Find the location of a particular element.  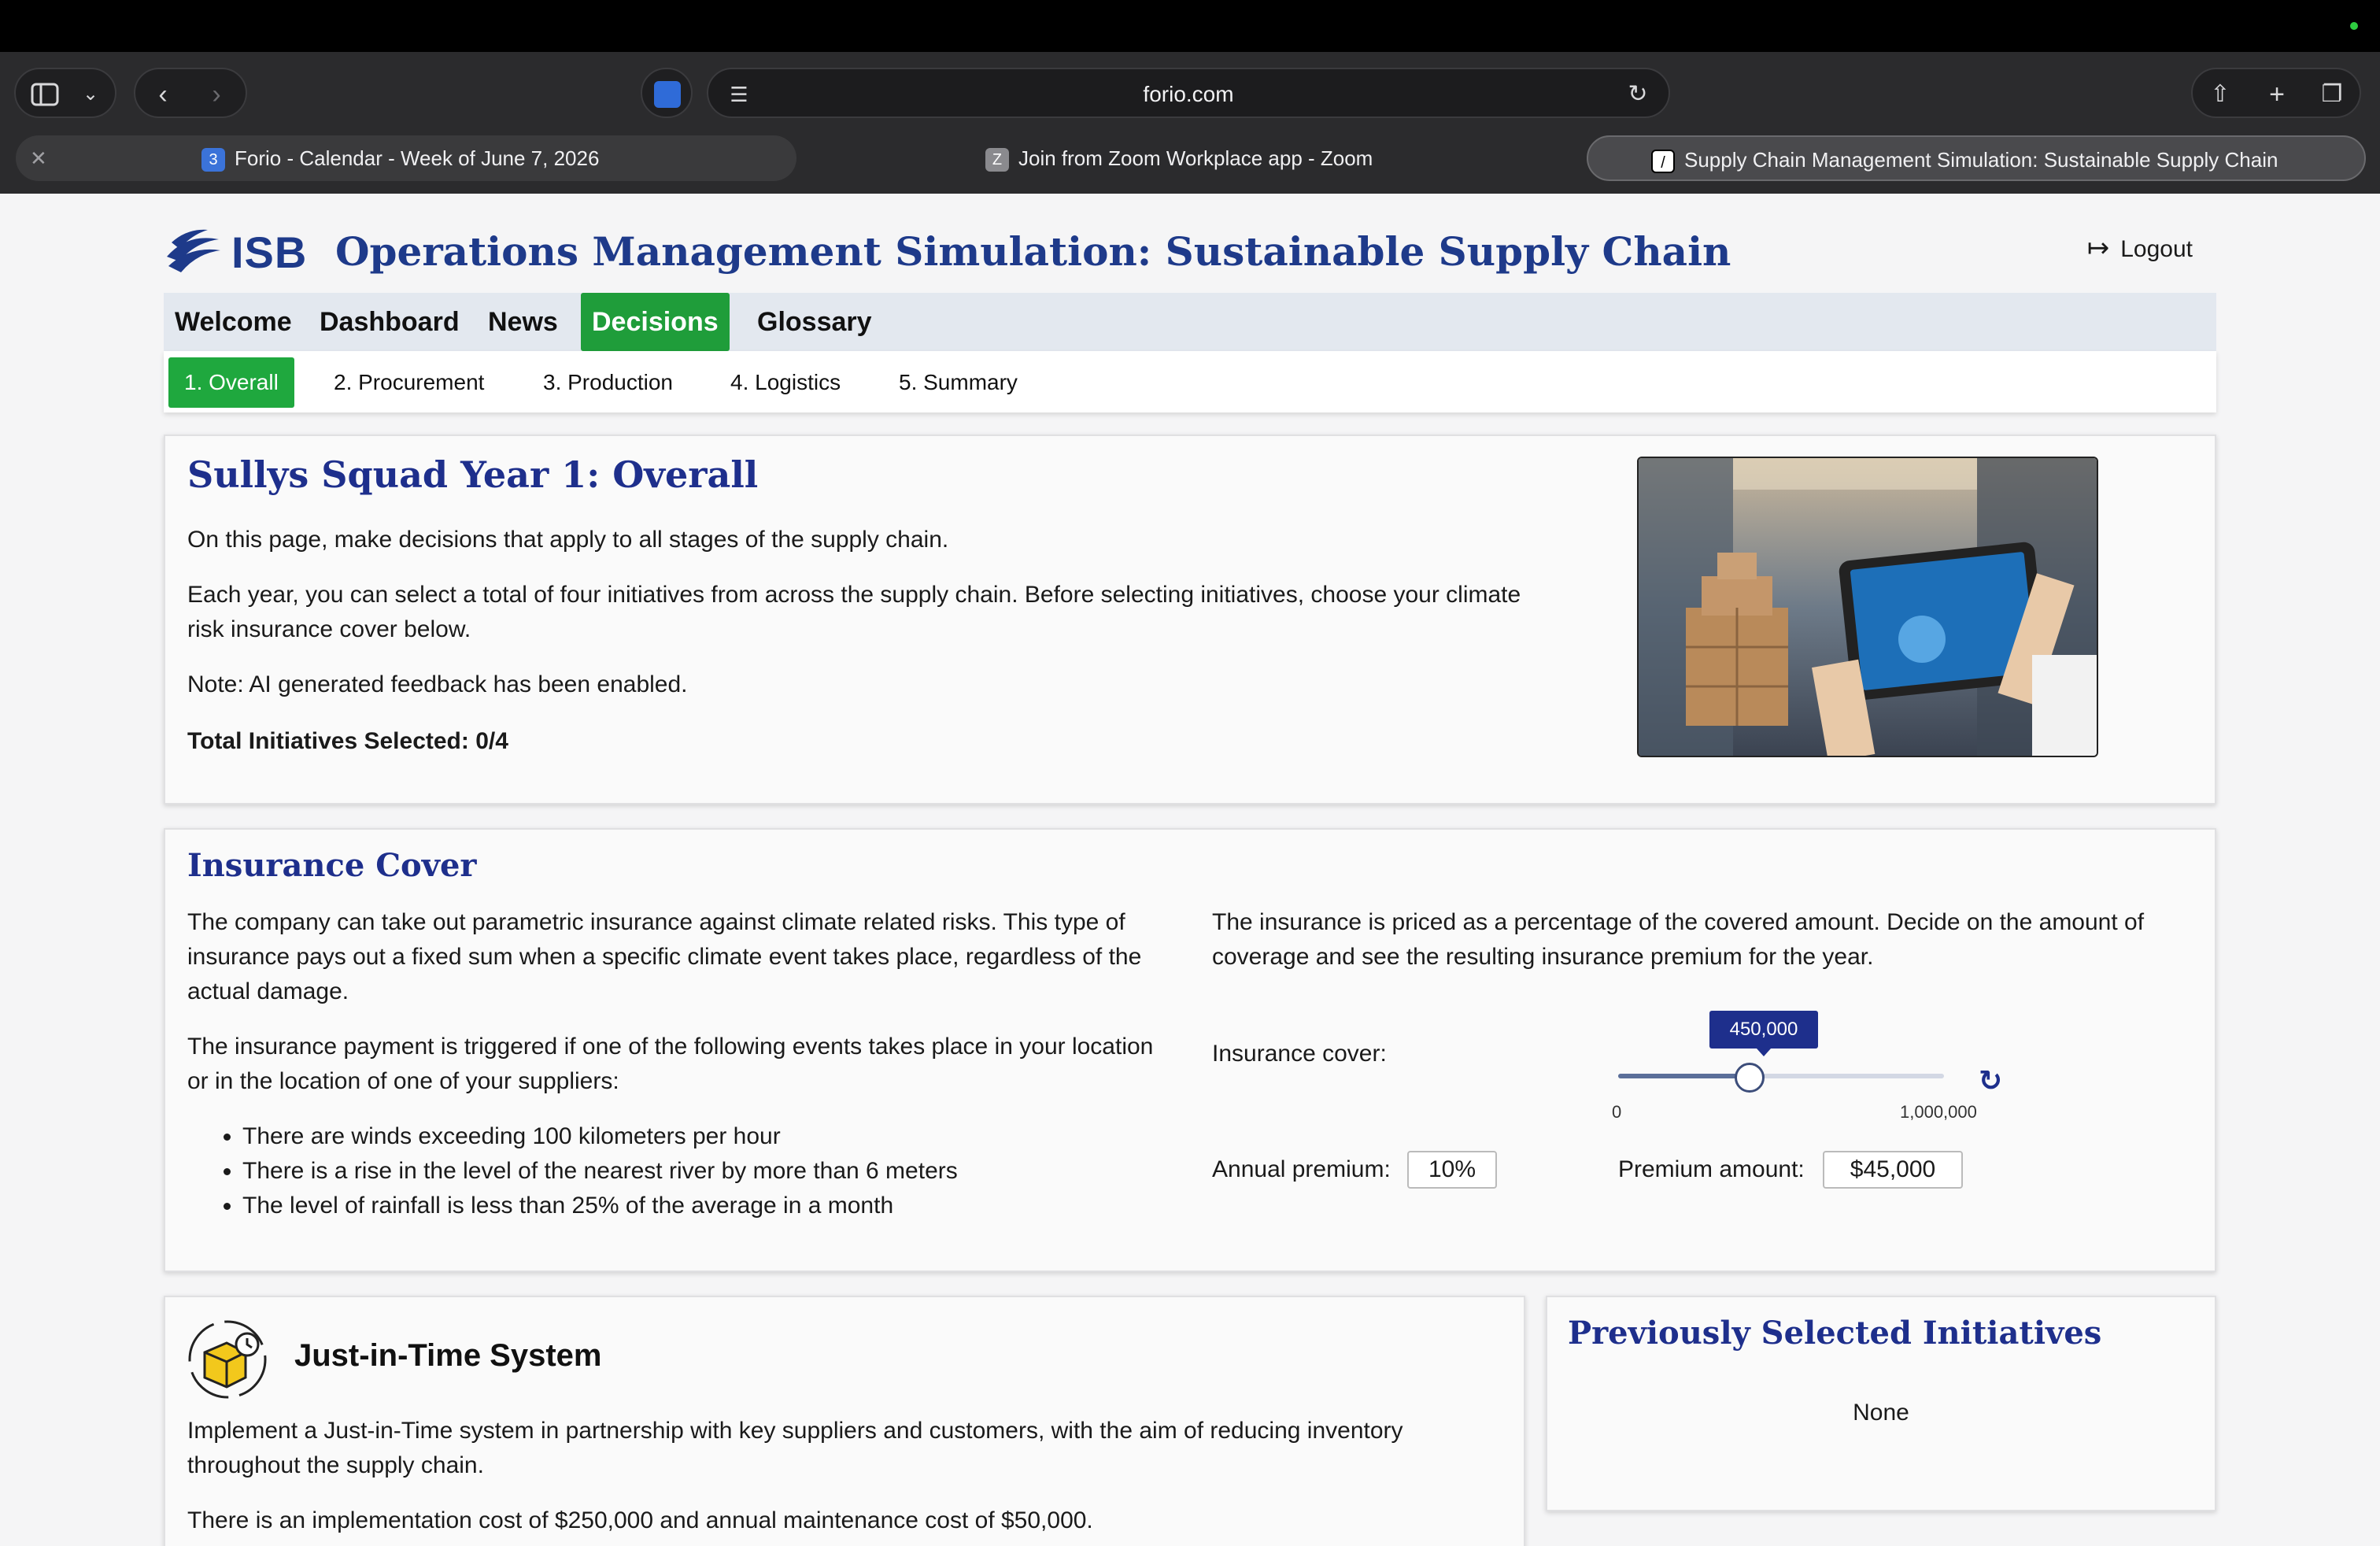

tab-summary: 5. Summary is located at coordinates (958, 382).